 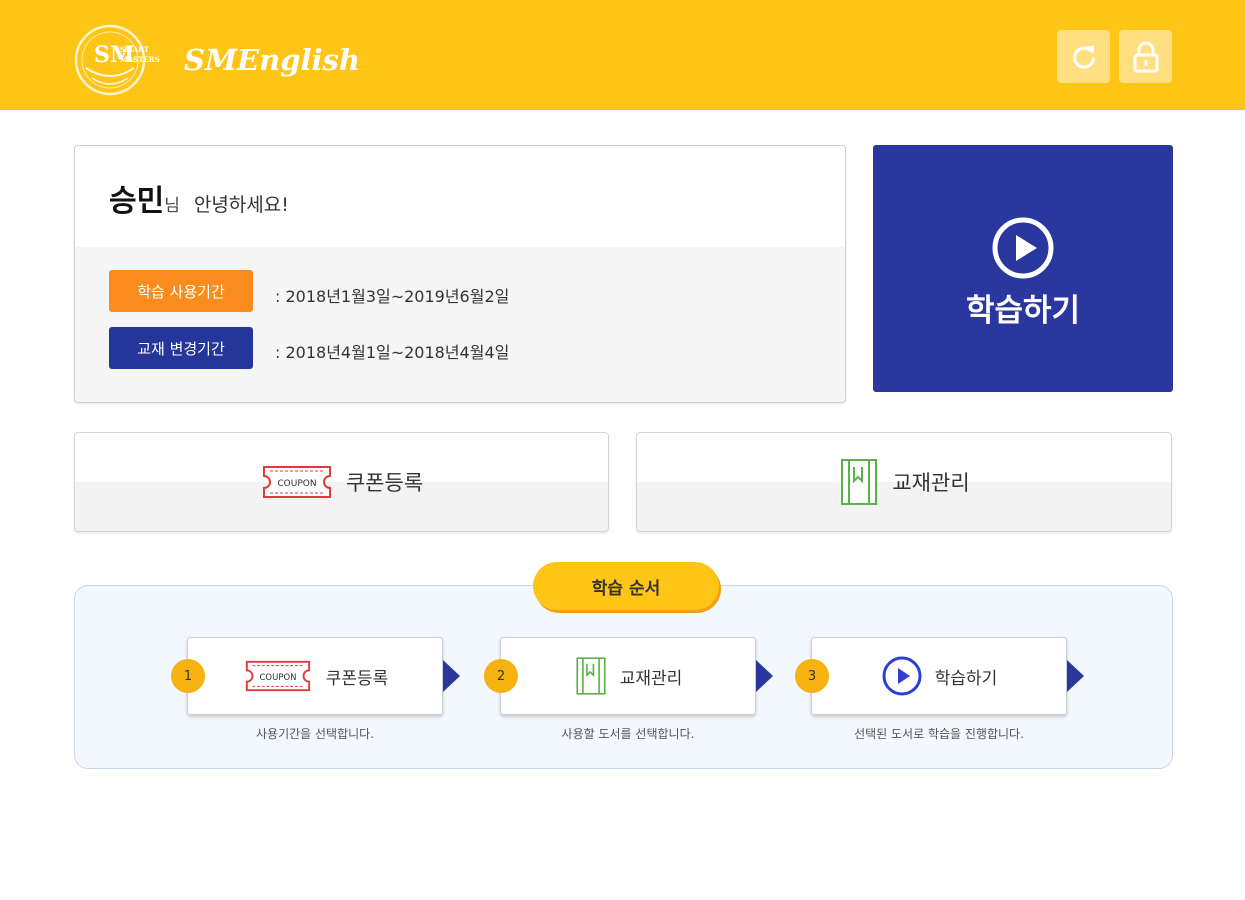 What do you see at coordinates (140, 59) in the screenshot?
I see `svg-text: MASTERS` at bounding box center [140, 59].